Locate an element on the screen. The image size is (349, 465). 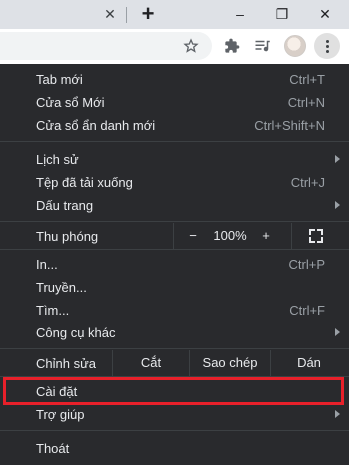
minimize-button: – is located at coordinates (240, 14).